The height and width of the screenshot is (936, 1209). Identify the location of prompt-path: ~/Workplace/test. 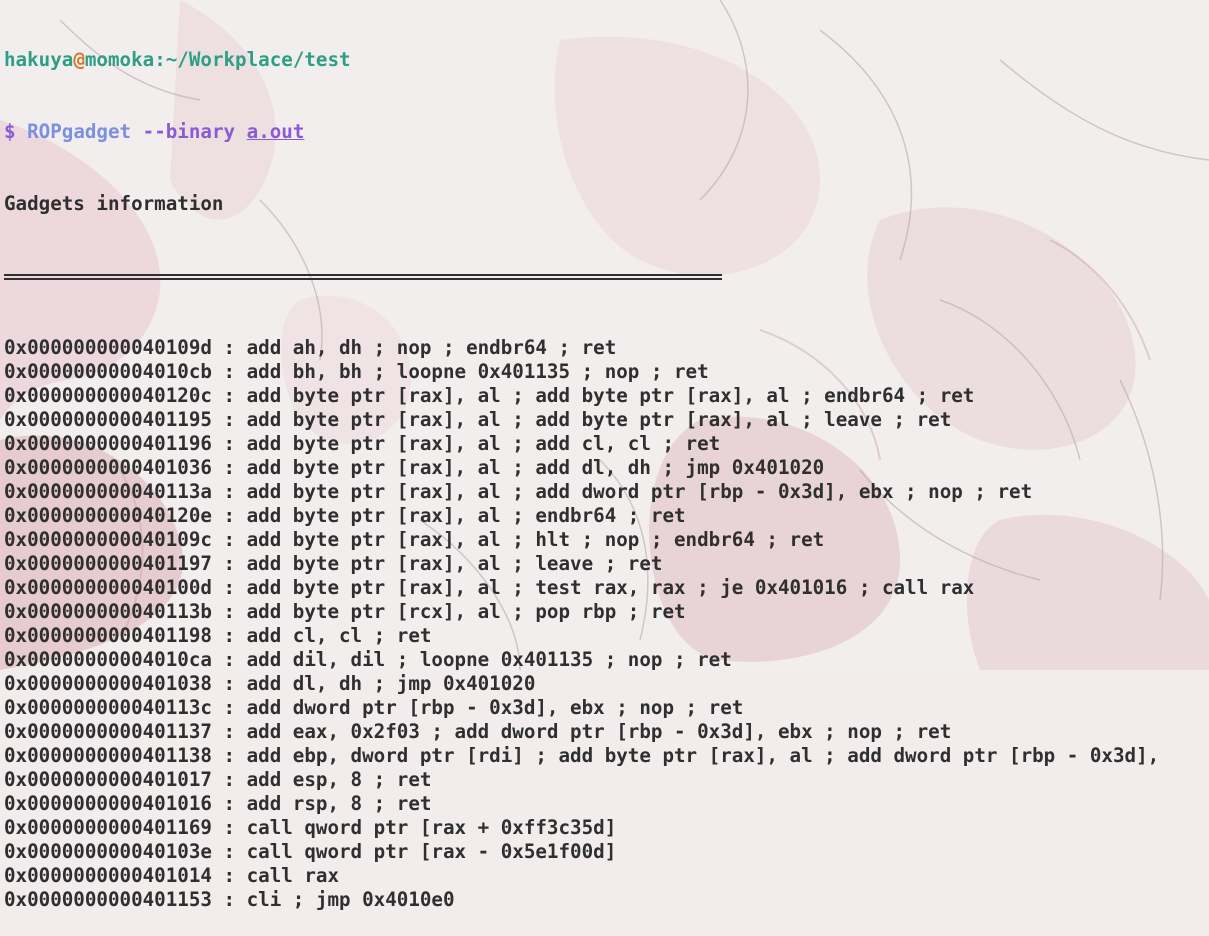
(258, 59).